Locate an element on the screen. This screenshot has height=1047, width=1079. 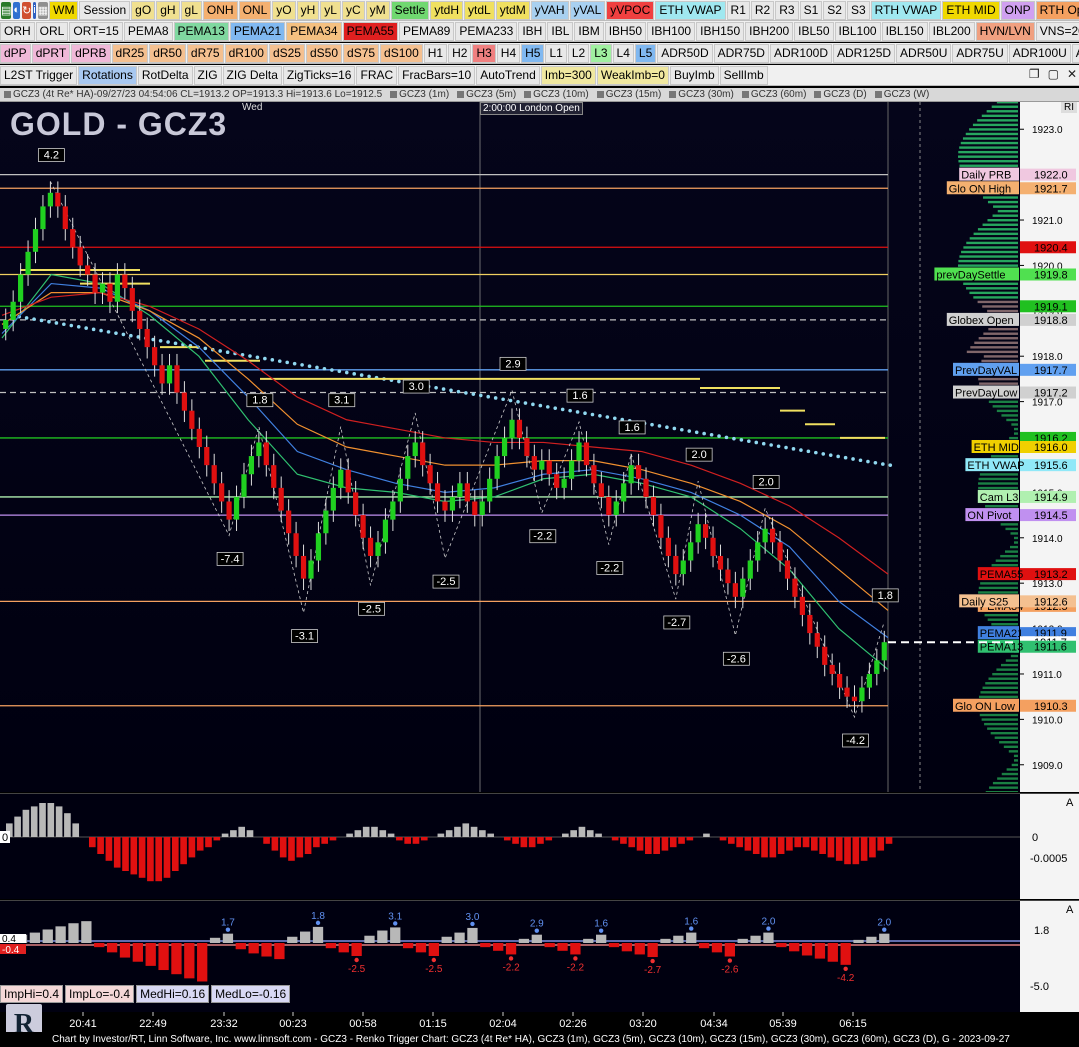
toggle-l5: L5 is located at coordinates (645, 53).